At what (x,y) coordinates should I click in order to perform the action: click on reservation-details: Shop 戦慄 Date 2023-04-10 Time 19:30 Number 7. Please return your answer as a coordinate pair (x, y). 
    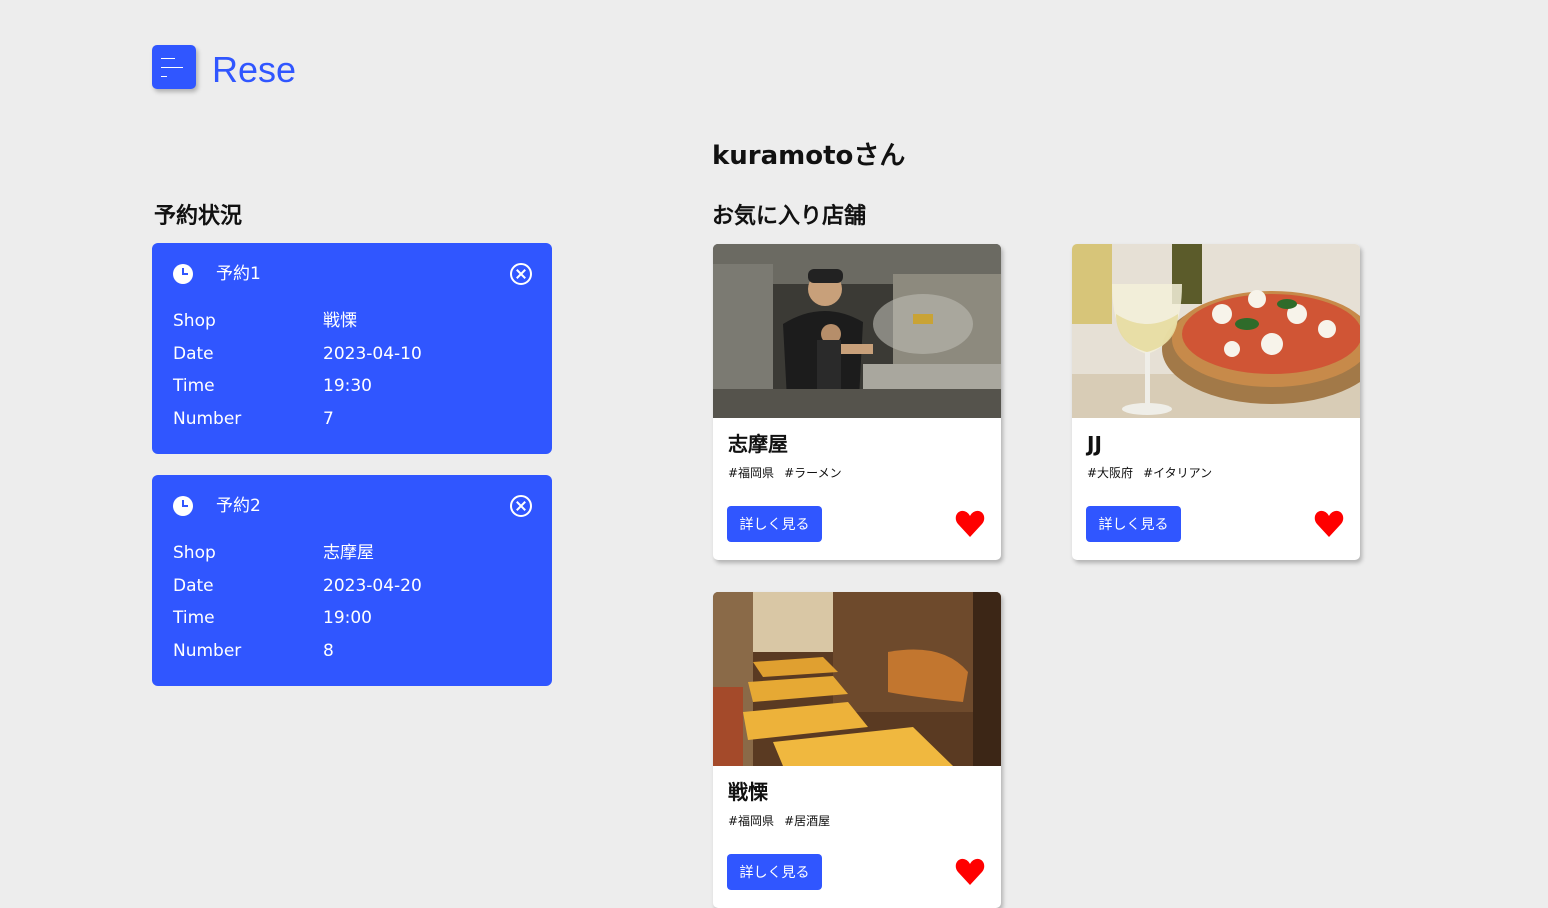
    Looking at the image, I should click on (353, 372).